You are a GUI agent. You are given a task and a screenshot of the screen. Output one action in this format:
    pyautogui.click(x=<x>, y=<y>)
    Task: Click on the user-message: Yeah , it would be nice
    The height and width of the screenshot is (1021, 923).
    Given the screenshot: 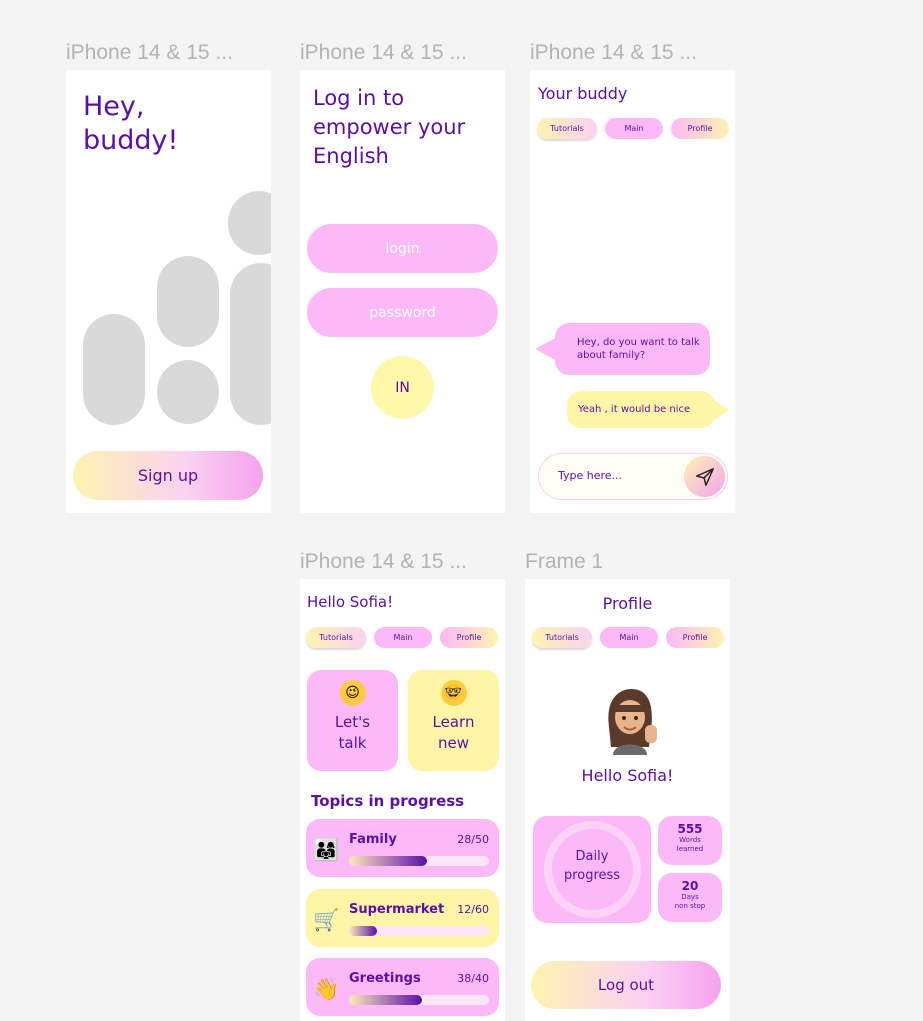 What is the action you would take?
    pyautogui.click(x=648, y=409)
    